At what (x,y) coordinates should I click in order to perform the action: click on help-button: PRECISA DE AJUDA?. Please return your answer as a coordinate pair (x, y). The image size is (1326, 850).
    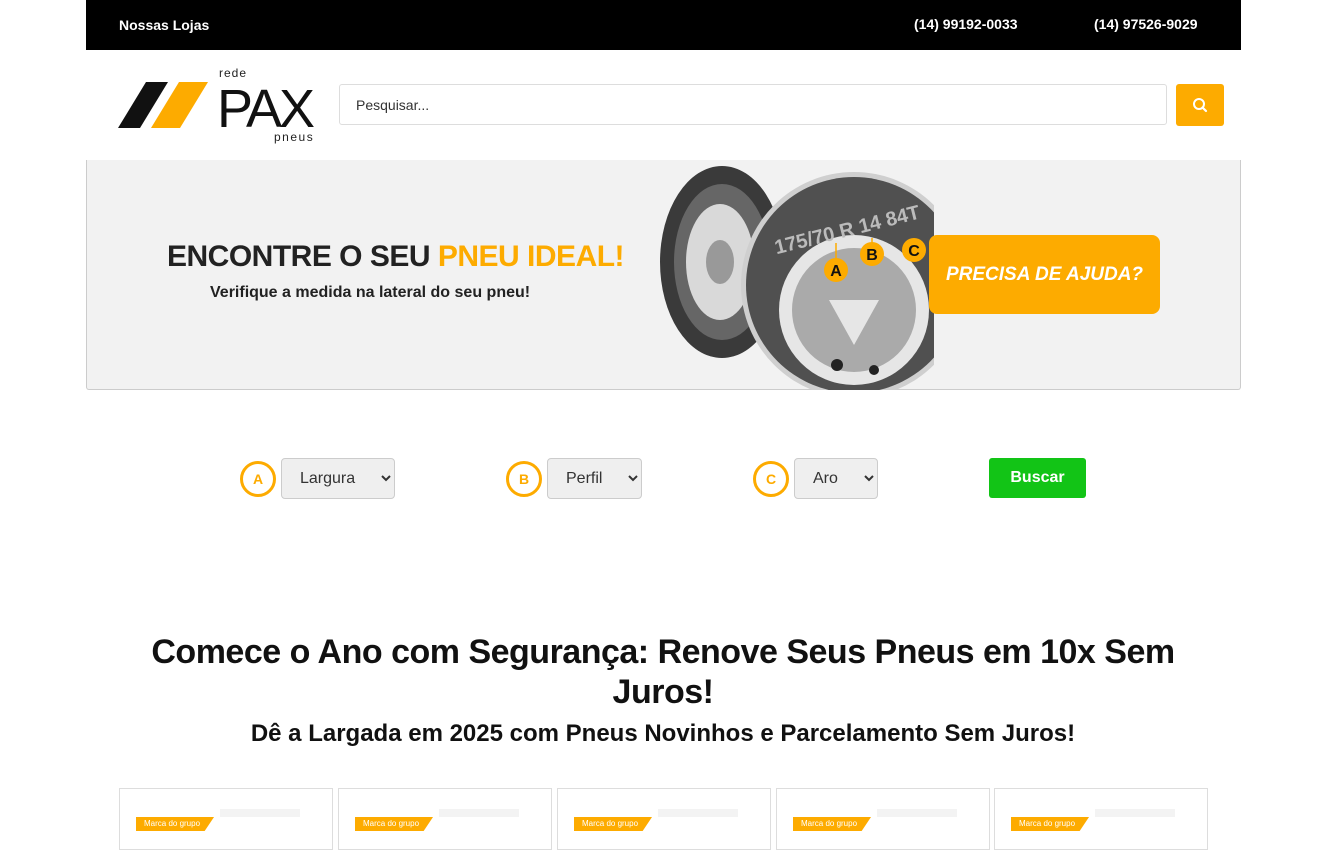
    Looking at the image, I should click on (1044, 274).